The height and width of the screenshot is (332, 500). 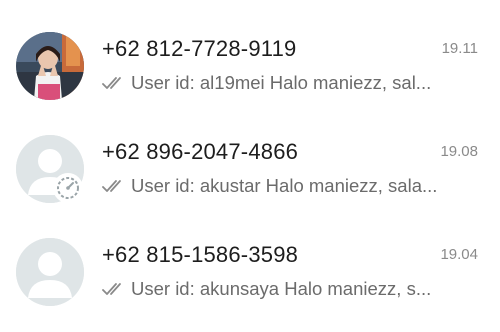 I want to click on contact-name: +62 815-1586-3598, so click(x=200, y=254).